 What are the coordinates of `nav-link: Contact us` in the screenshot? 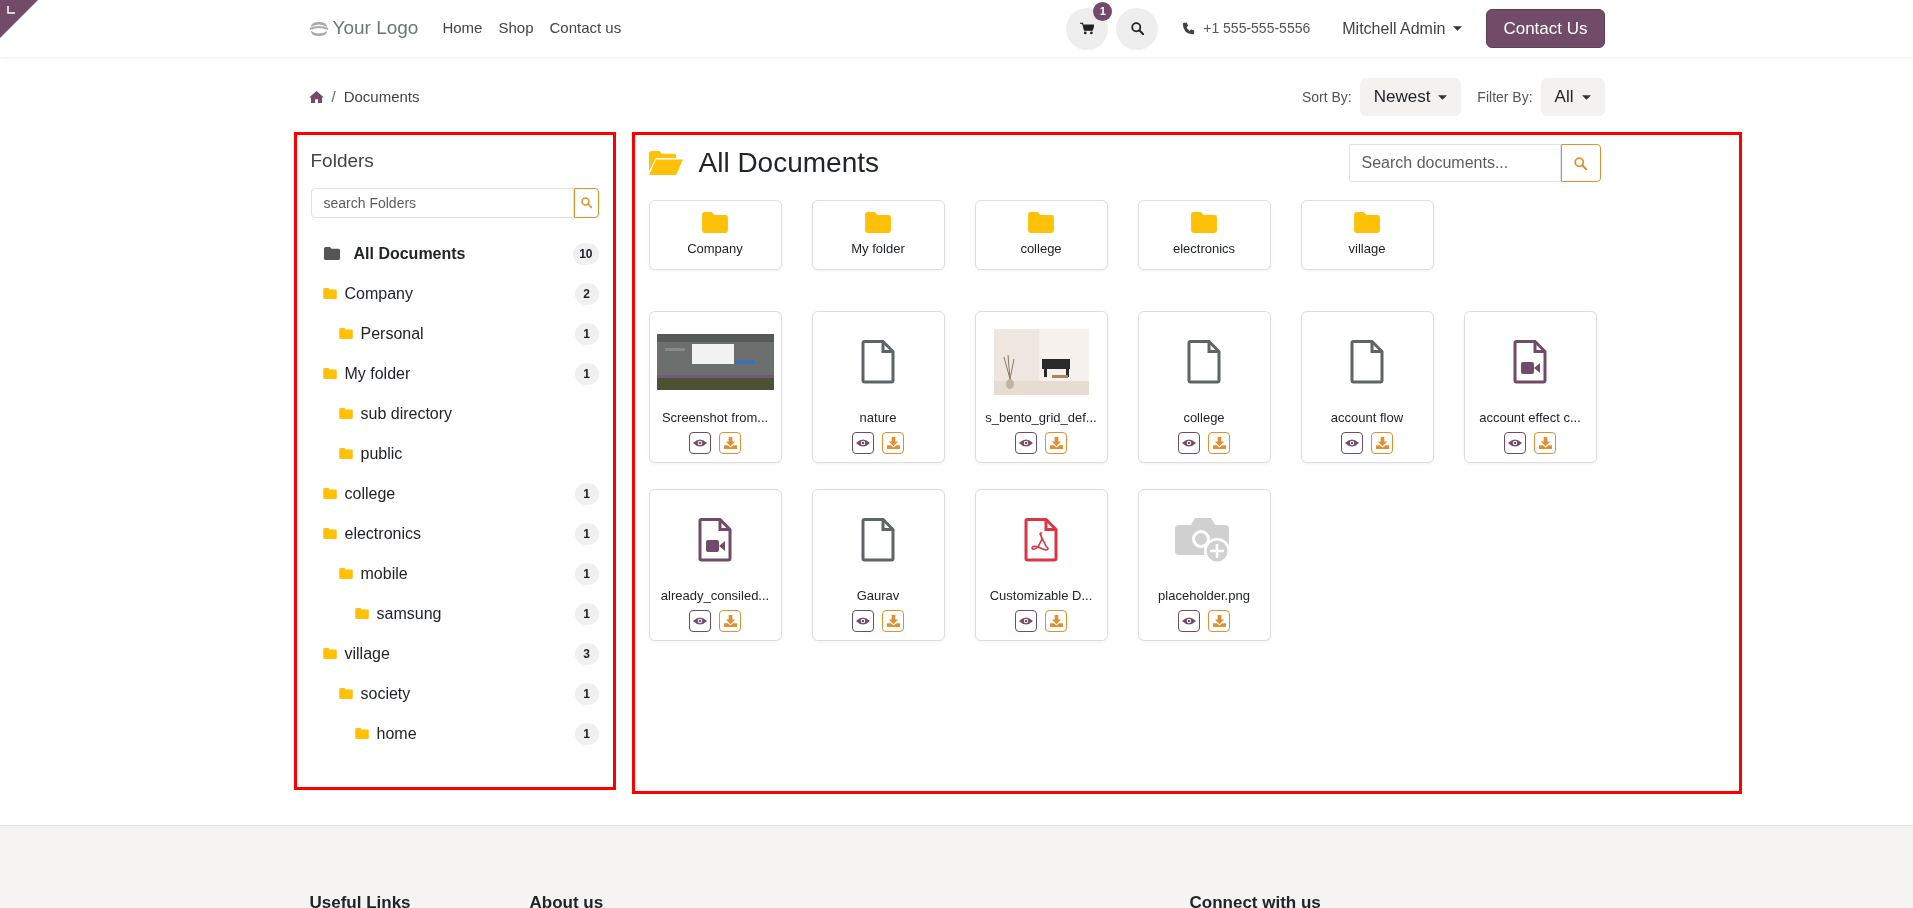 It's located at (585, 28).